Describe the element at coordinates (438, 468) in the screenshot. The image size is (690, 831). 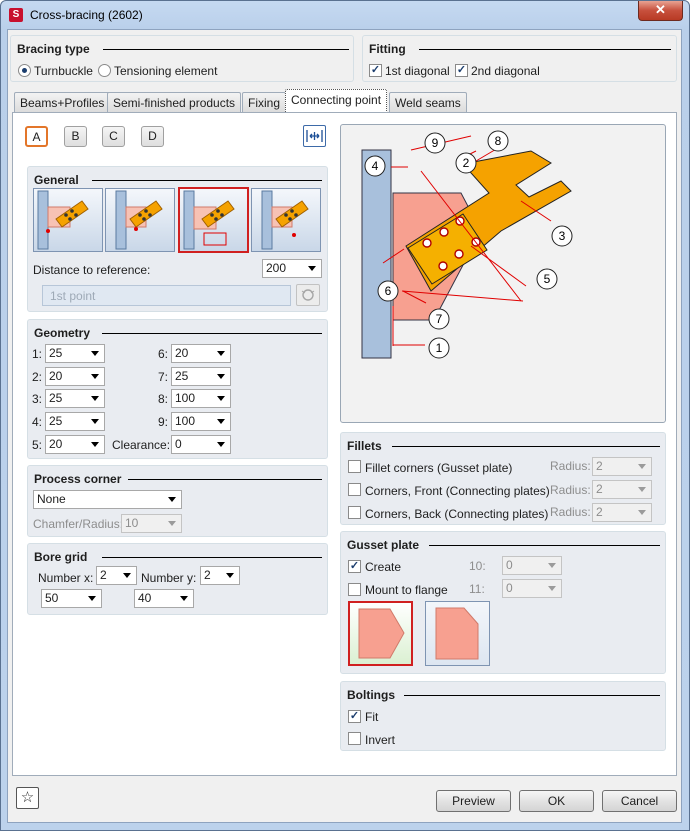
I see `fillet-corners-label: Fillet corners (Gusset plate)` at that location.